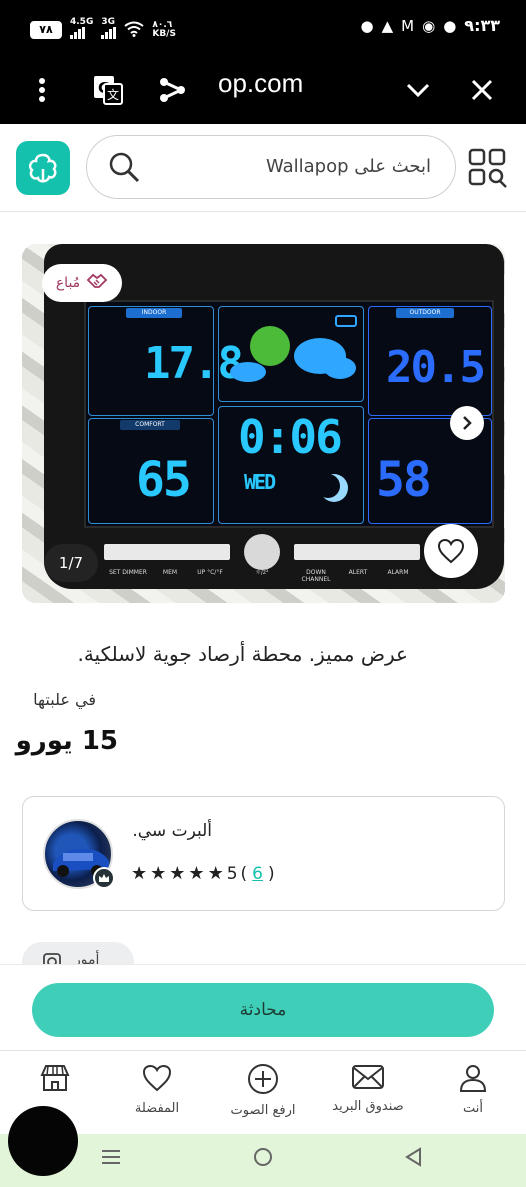 The height and width of the screenshot is (1187, 526). What do you see at coordinates (68, 283) in the screenshot?
I see `sold-label: مُباع` at bounding box center [68, 283].